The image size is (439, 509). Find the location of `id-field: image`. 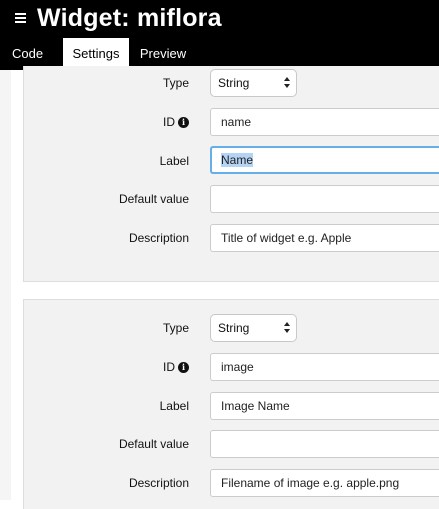

id-field: image is located at coordinates (324, 367).